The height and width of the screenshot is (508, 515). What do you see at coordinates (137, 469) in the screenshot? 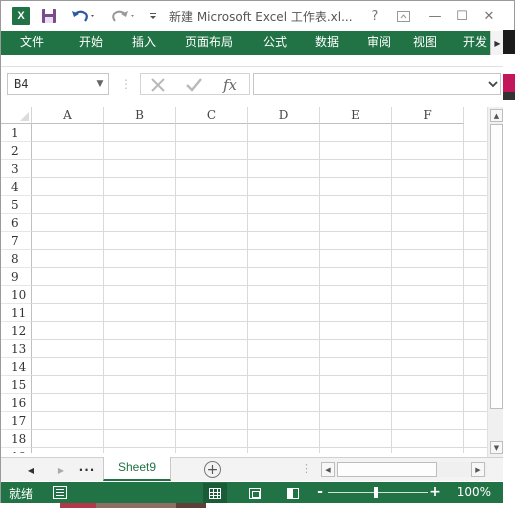
I see `sheet-tab-active: Sheet9` at bounding box center [137, 469].